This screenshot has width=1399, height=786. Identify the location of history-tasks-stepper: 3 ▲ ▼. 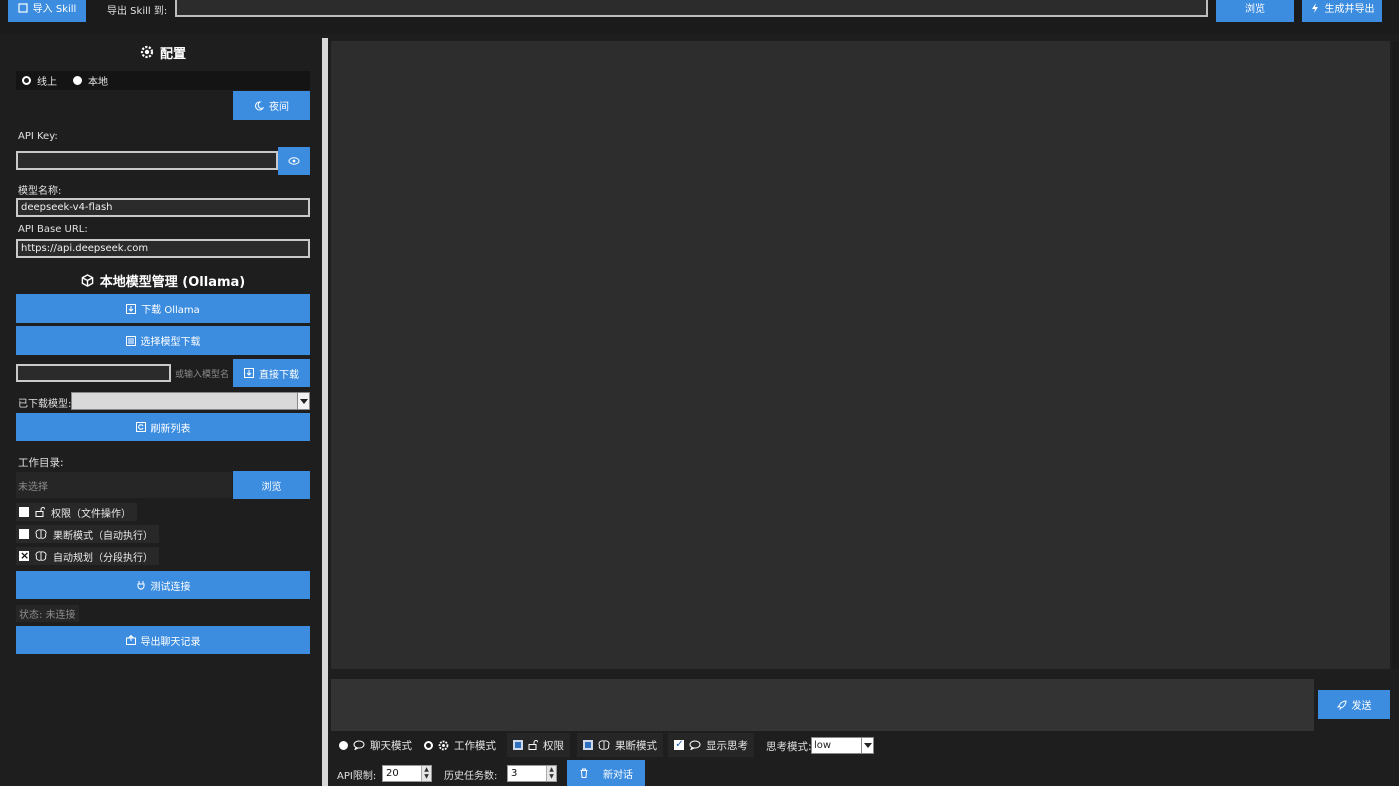
(532, 773).